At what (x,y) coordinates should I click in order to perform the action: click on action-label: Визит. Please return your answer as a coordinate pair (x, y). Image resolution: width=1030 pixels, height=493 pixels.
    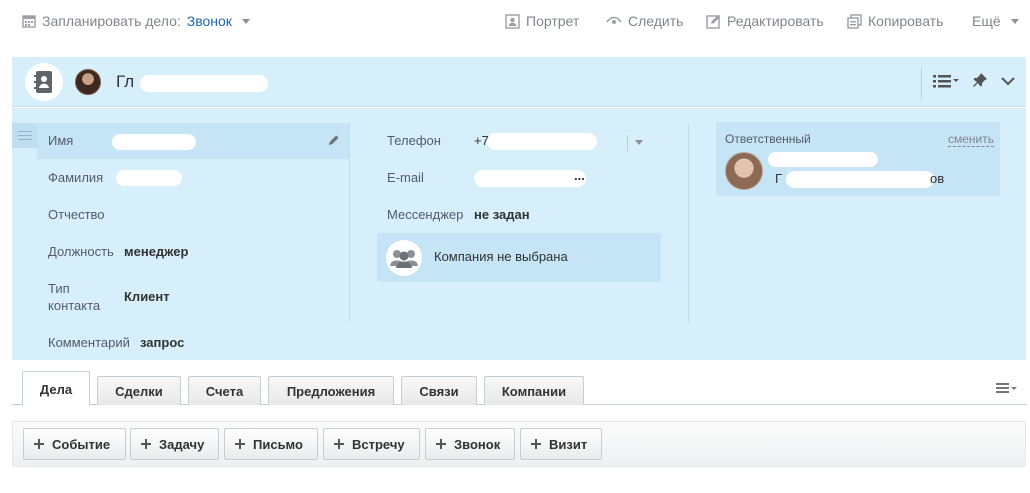
    Looking at the image, I should click on (568, 444).